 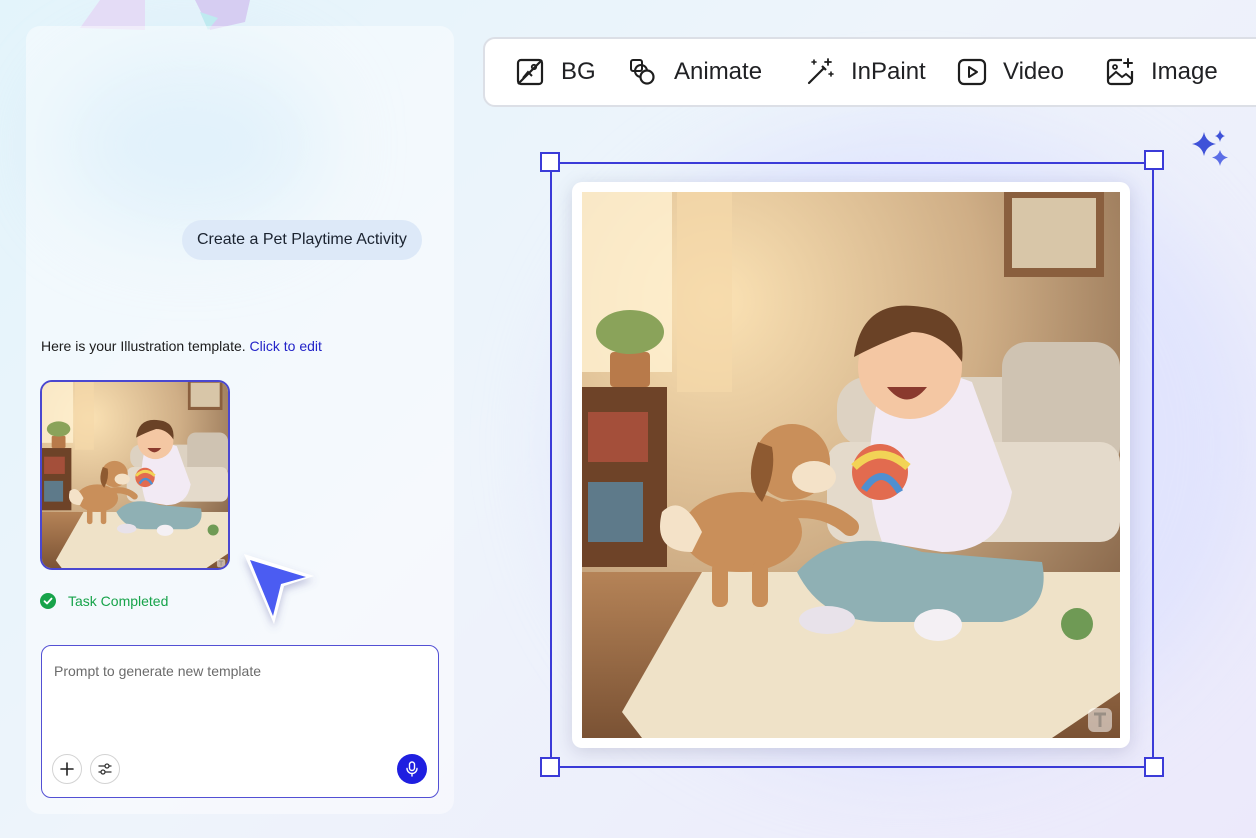 I want to click on editing-toolbar: BG Animate InPaint Video Image, so click(x=869, y=72).